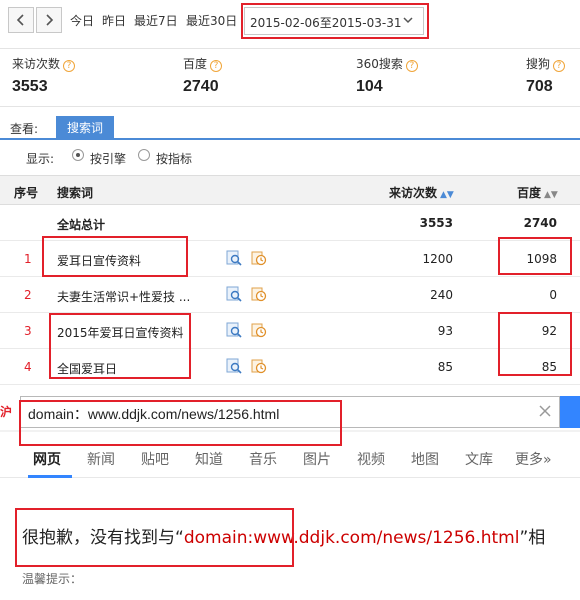  Describe the element at coordinates (87, 368) in the screenshot. I see `row-keyword: 全国爱耳日` at that location.